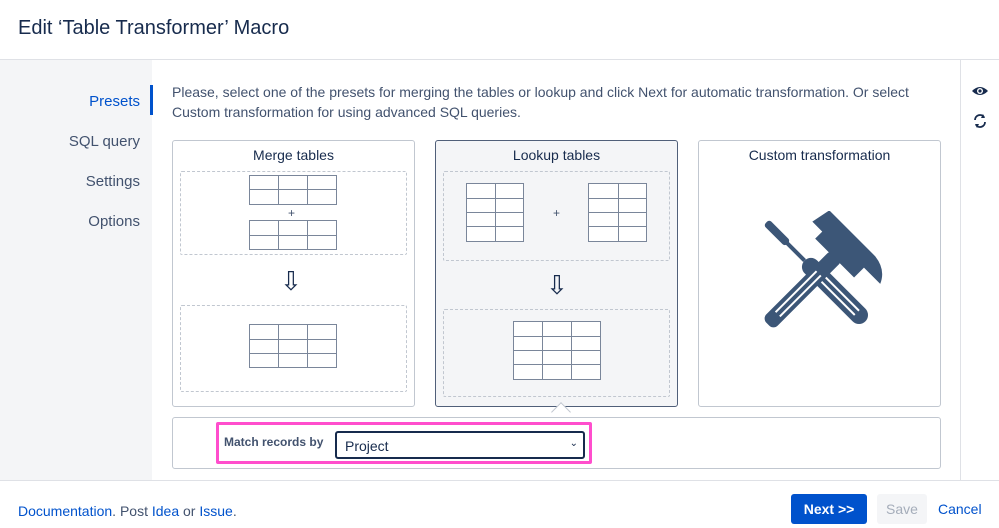 Image resolution: width=999 pixels, height=528 pixels. I want to click on match-records-highlight: Match records by Project ⌄, so click(404, 443).